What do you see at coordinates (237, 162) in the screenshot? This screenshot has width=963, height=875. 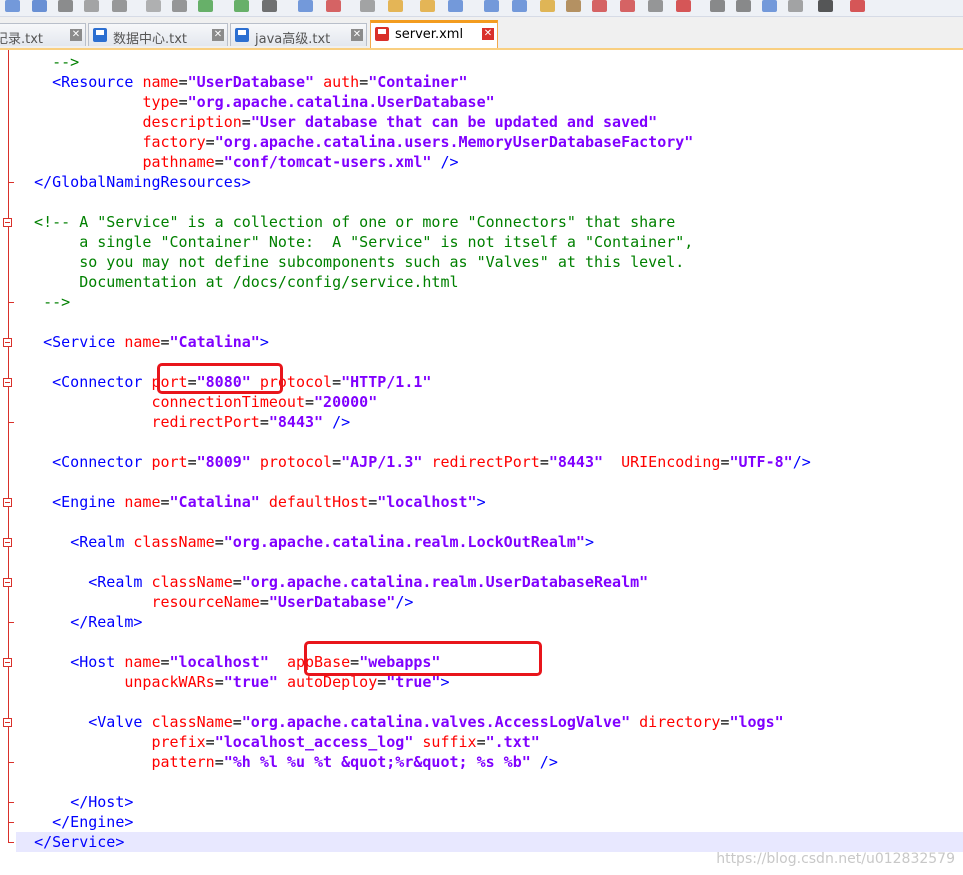 I see `code-line: pathname="conf/tomcat-users.xml" />` at bounding box center [237, 162].